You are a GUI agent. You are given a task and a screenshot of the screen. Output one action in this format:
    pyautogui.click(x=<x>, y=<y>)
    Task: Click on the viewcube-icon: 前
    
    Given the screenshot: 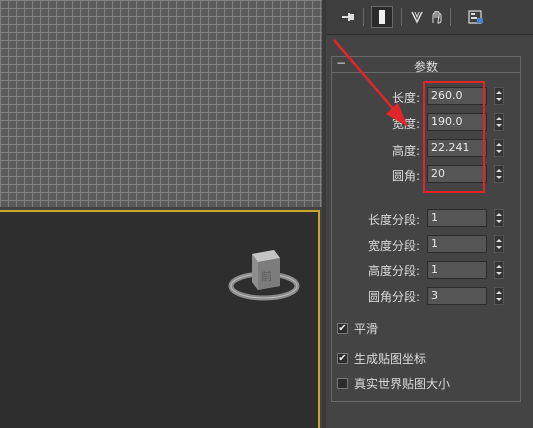 What is the action you would take?
    pyautogui.click(x=268, y=279)
    